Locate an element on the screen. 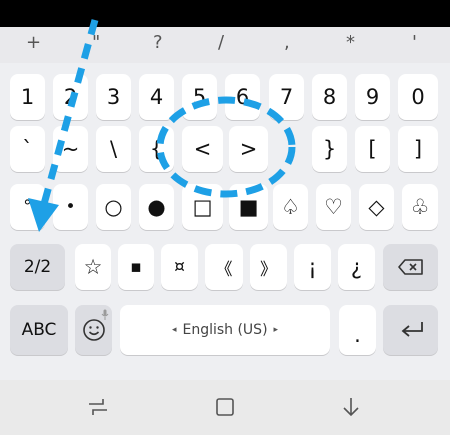 This screenshot has width=450, height=435. key-backslash: \ is located at coordinates (113, 149).